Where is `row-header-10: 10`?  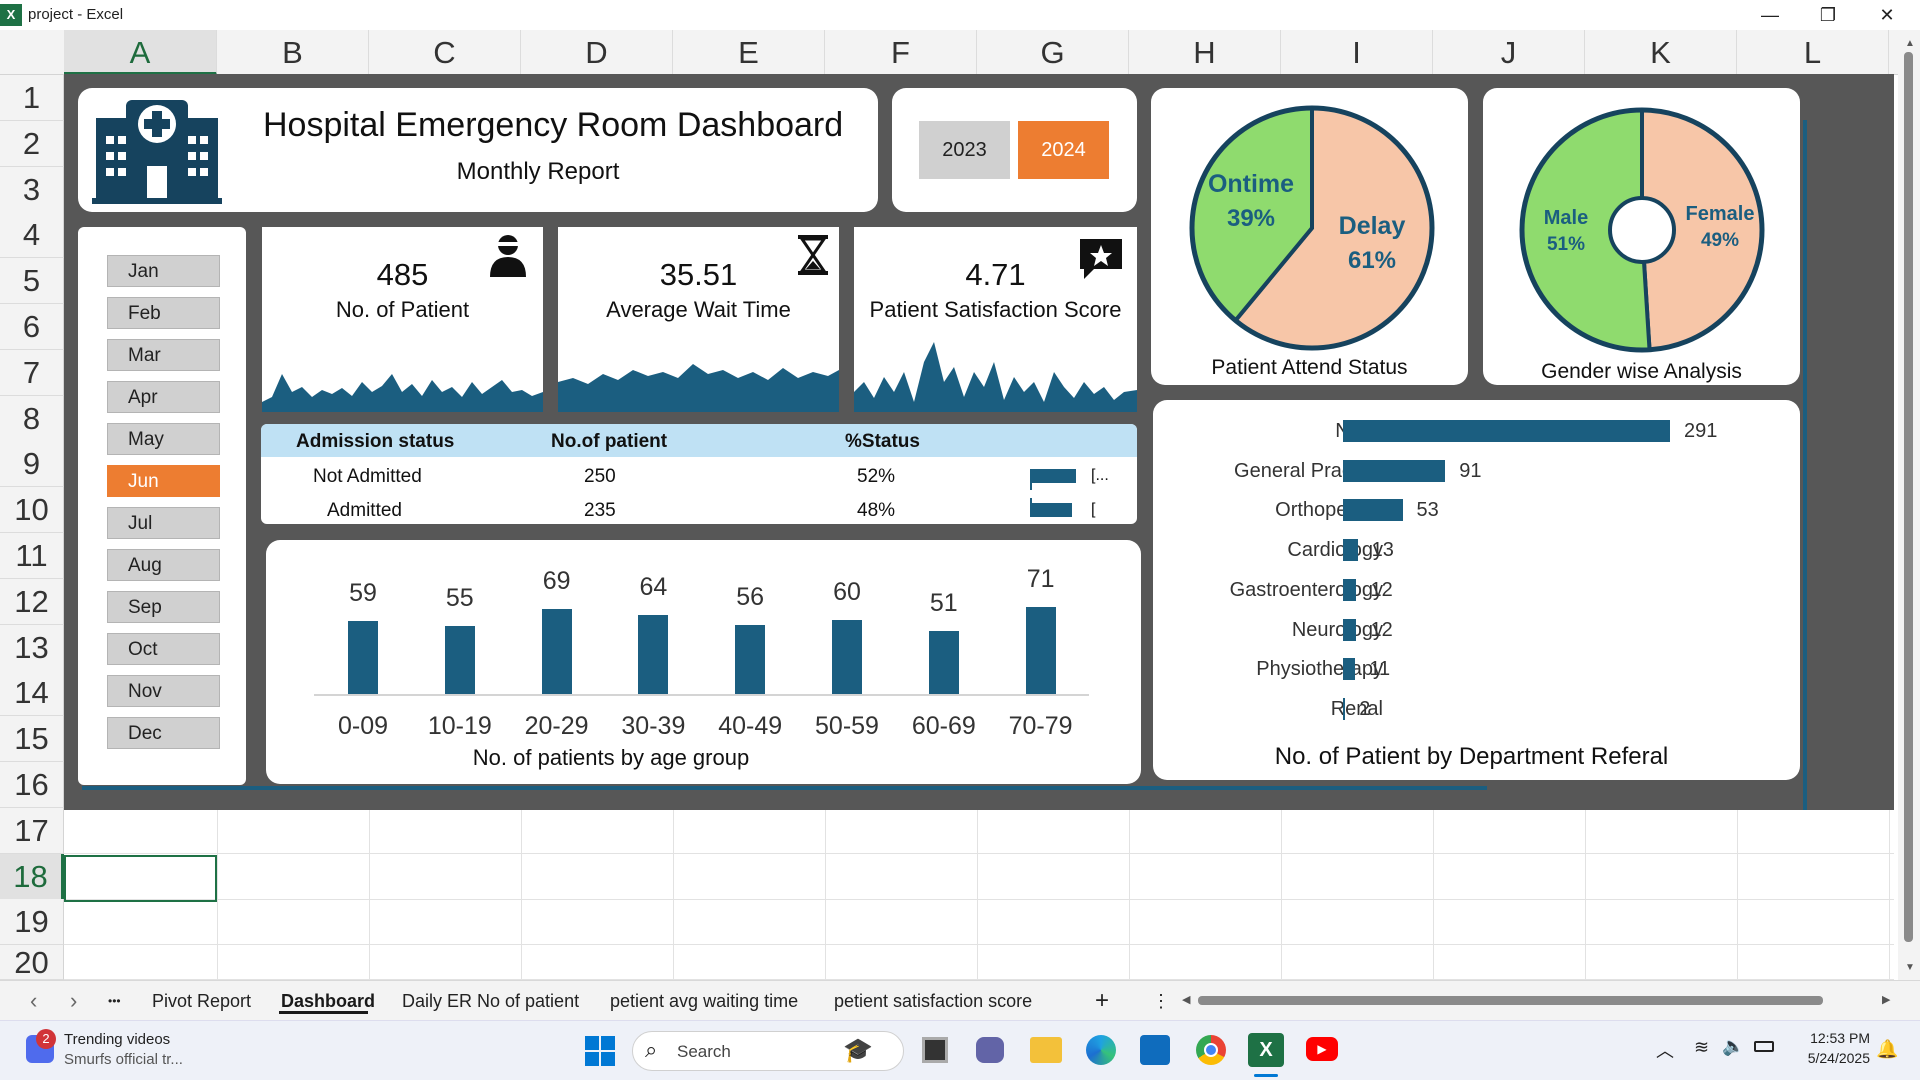 row-header-10: 10 is located at coordinates (32, 510).